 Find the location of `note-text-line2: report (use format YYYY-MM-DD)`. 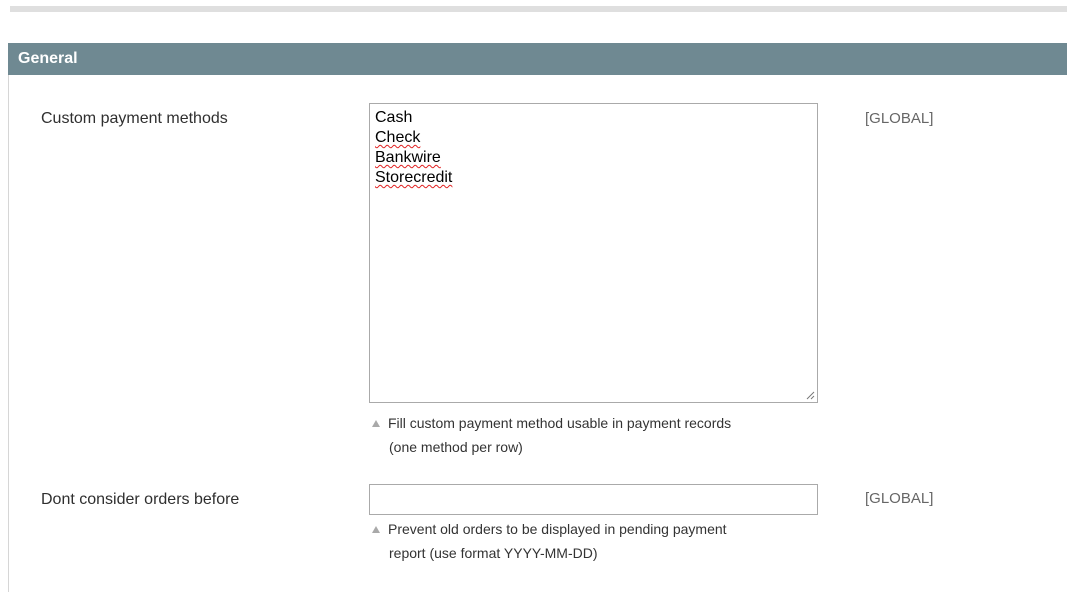

note-text-line2: report (use format YYYY-MM-DD) is located at coordinates (493, 553).